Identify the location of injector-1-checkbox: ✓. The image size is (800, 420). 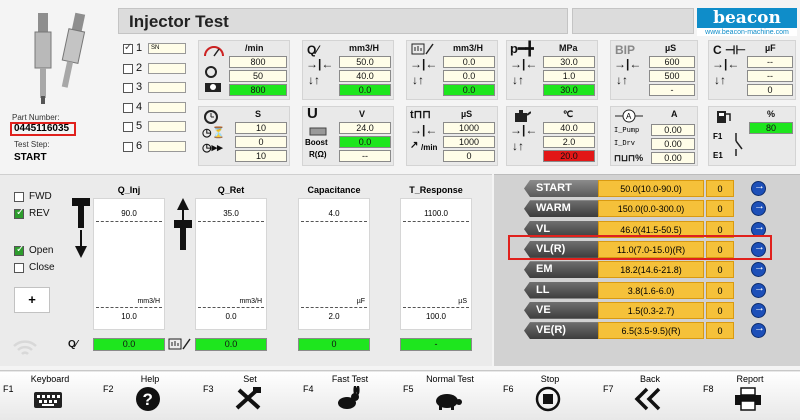
(128, 48).